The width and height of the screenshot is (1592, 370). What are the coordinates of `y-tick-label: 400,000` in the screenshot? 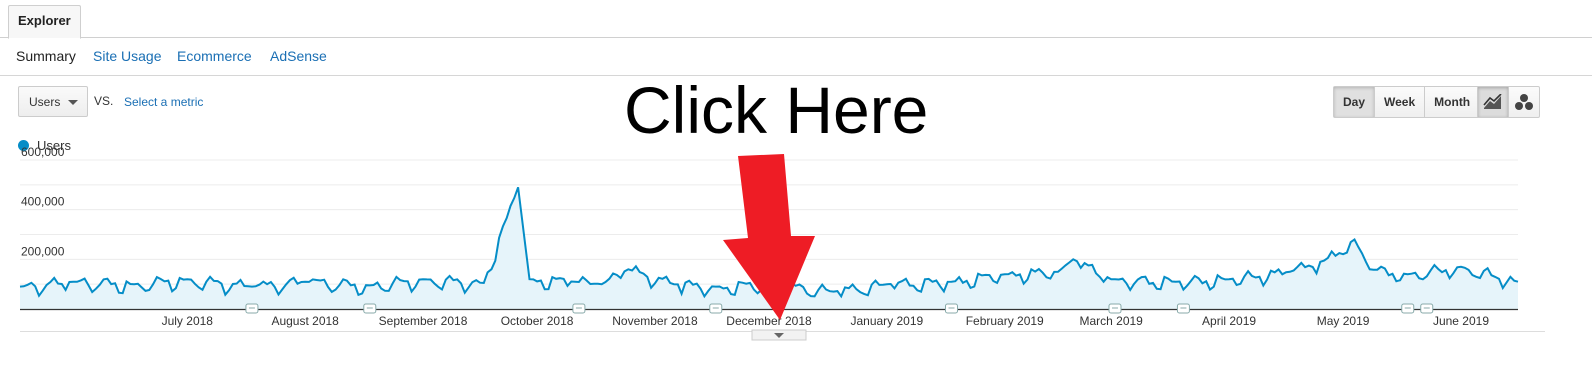 It's located at (43, 202).